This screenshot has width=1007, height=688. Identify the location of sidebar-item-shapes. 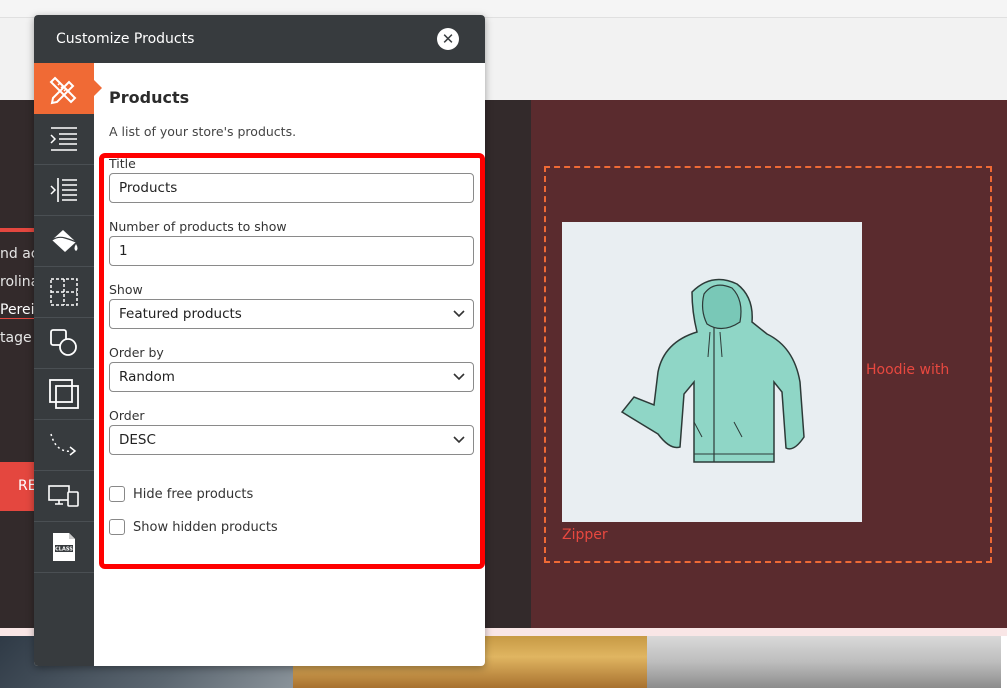
(64, 343).